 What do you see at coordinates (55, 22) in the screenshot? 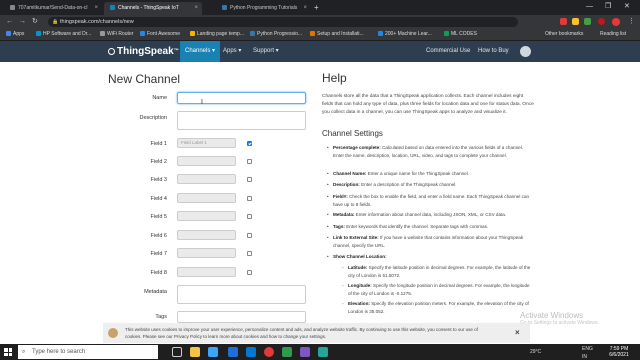
I see `lock-icon: 🔒` at bounding box center [55, 22].